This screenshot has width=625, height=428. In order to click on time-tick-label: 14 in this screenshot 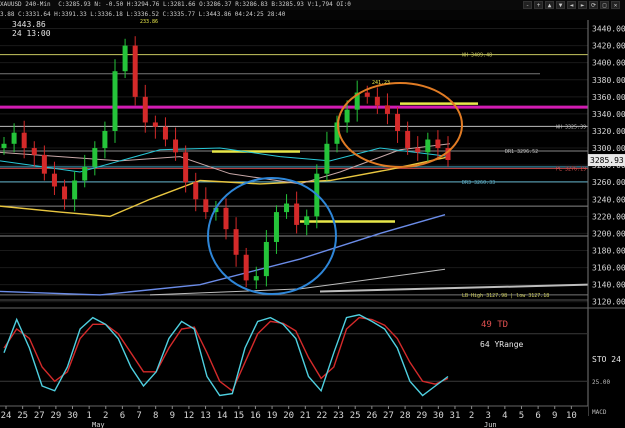, I will do `click(222, 416)`.